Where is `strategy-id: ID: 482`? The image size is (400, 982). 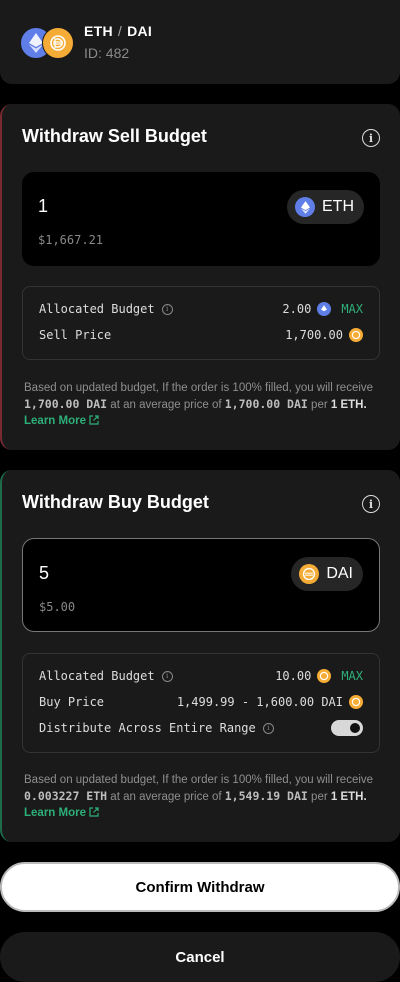
strategy-id: ID: 482 is located at coordinates (107, 53).